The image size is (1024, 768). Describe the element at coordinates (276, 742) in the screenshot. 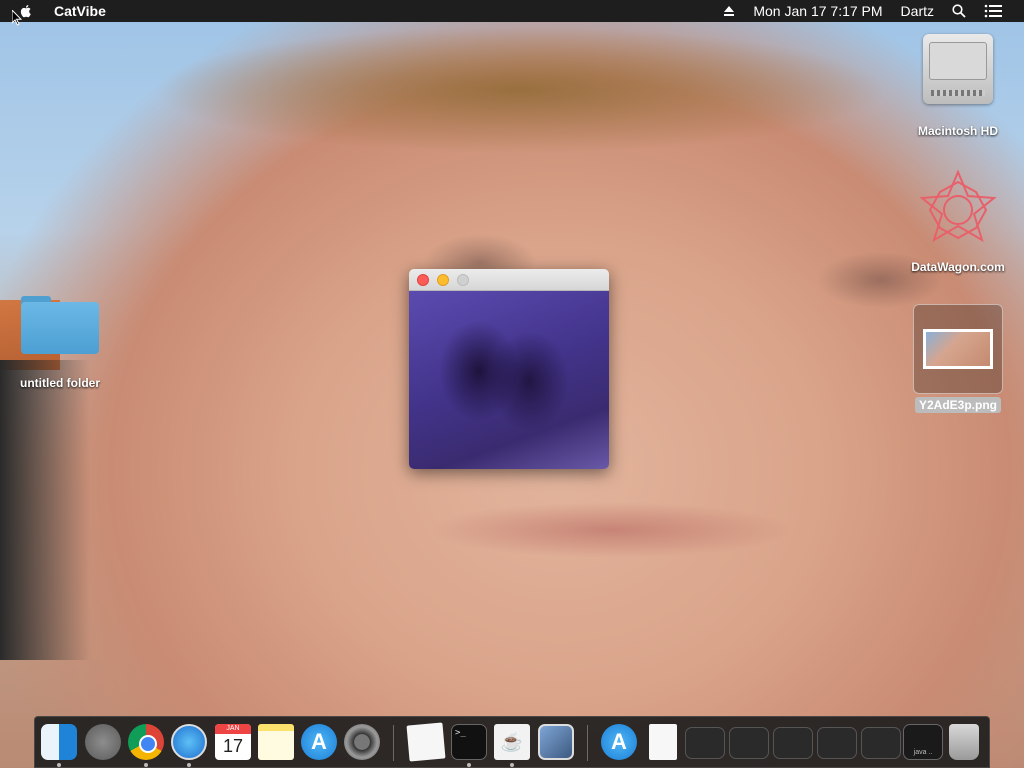

I see `dock-notes-icon` at that location.